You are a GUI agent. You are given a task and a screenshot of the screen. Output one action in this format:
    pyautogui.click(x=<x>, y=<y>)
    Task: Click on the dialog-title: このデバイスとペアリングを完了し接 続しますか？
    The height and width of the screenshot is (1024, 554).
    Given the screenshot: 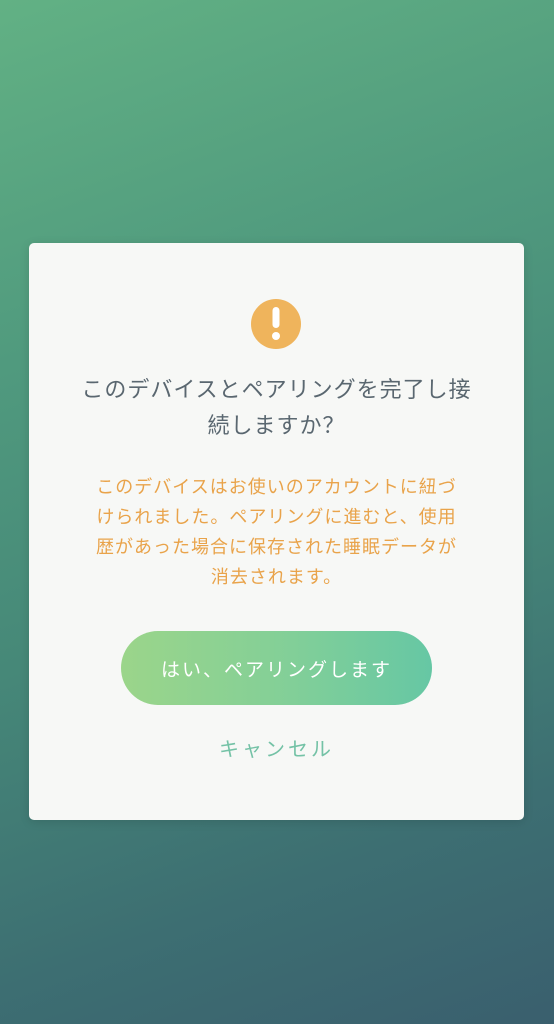 What is the action you would take?
    pyautogui.click(x=276, y=409)
    